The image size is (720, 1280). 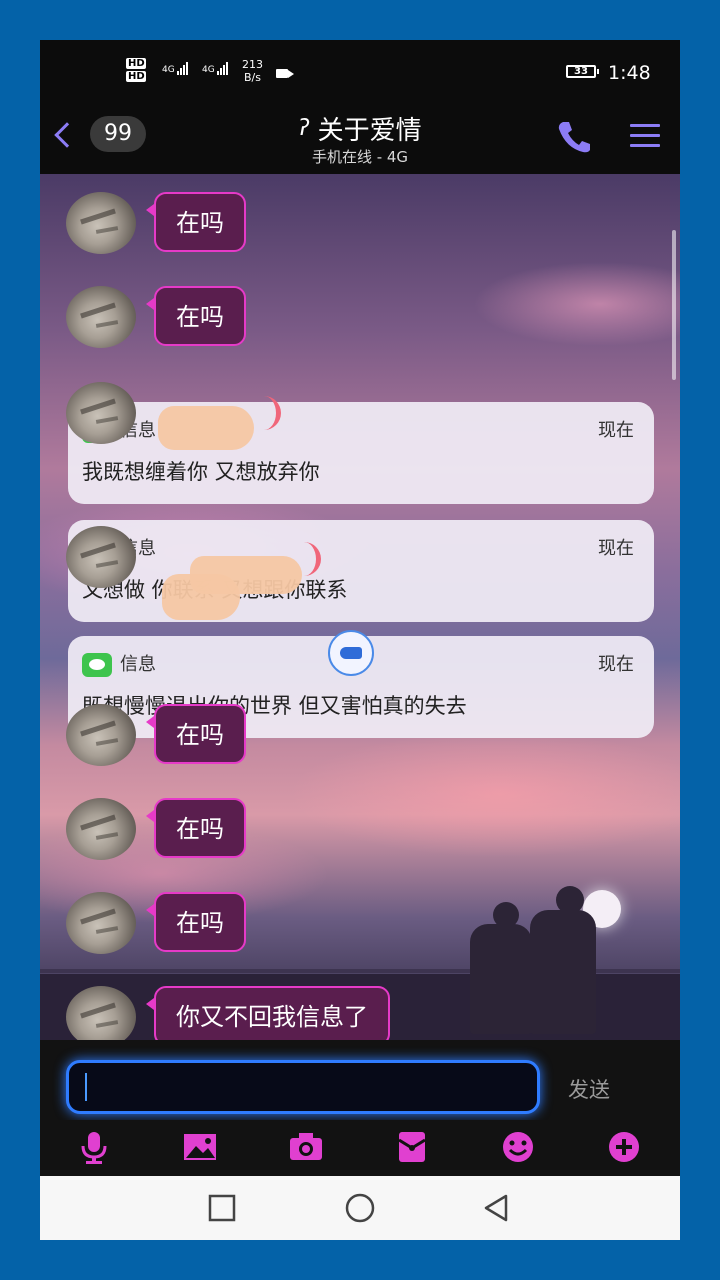 I want to click on home-icon, so click(x=360, y=1208).